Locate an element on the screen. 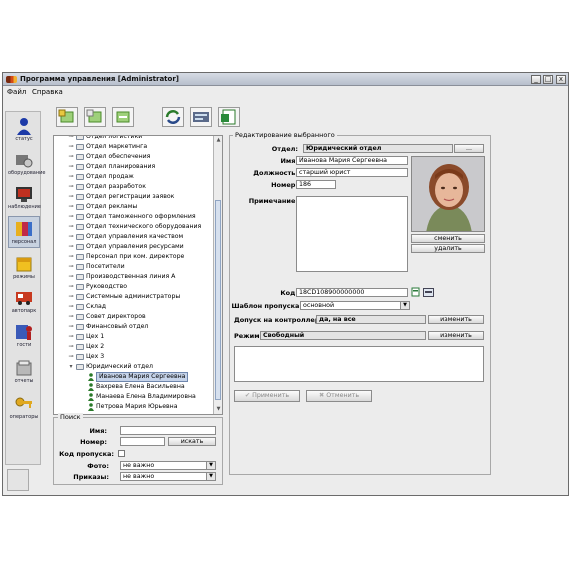  export-excel-button is located at coordinates (229, 117).